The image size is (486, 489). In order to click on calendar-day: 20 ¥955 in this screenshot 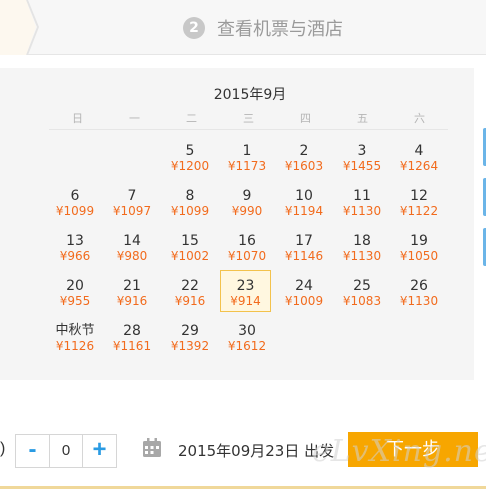, I will do `click(75, 296)`.